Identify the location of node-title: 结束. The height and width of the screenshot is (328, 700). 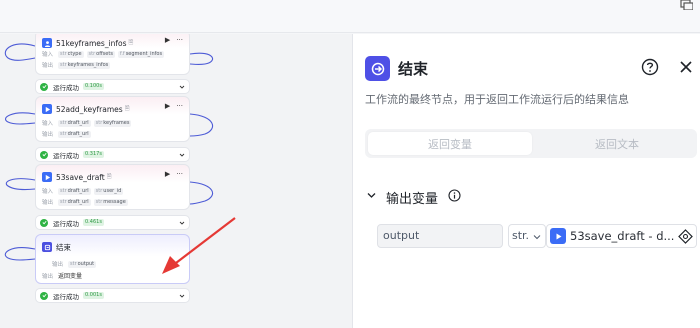
(63, 247).